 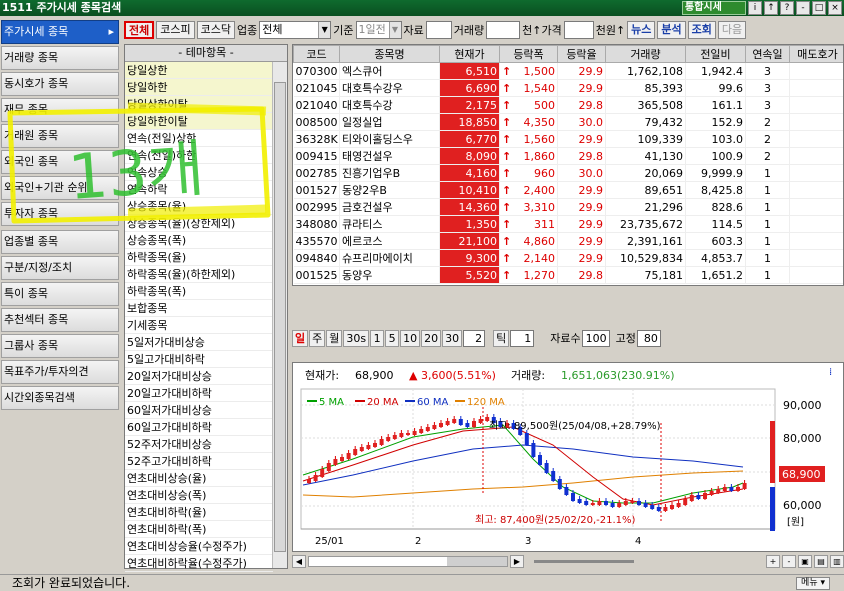 I want to click on table-row: 001525 동양우 5,520 ↑ 1,270 29.8 75,181 1,651.2 1, so click(x=568, y=275).